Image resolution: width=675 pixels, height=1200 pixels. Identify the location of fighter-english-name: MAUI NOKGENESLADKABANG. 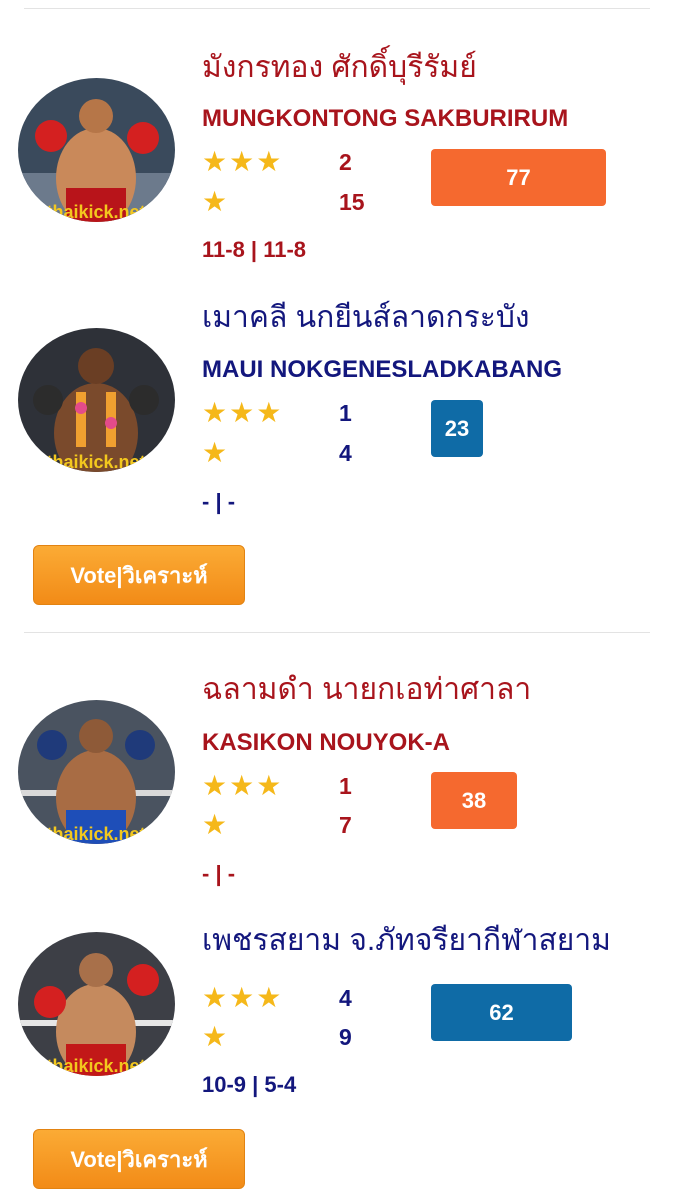
(382, 370).